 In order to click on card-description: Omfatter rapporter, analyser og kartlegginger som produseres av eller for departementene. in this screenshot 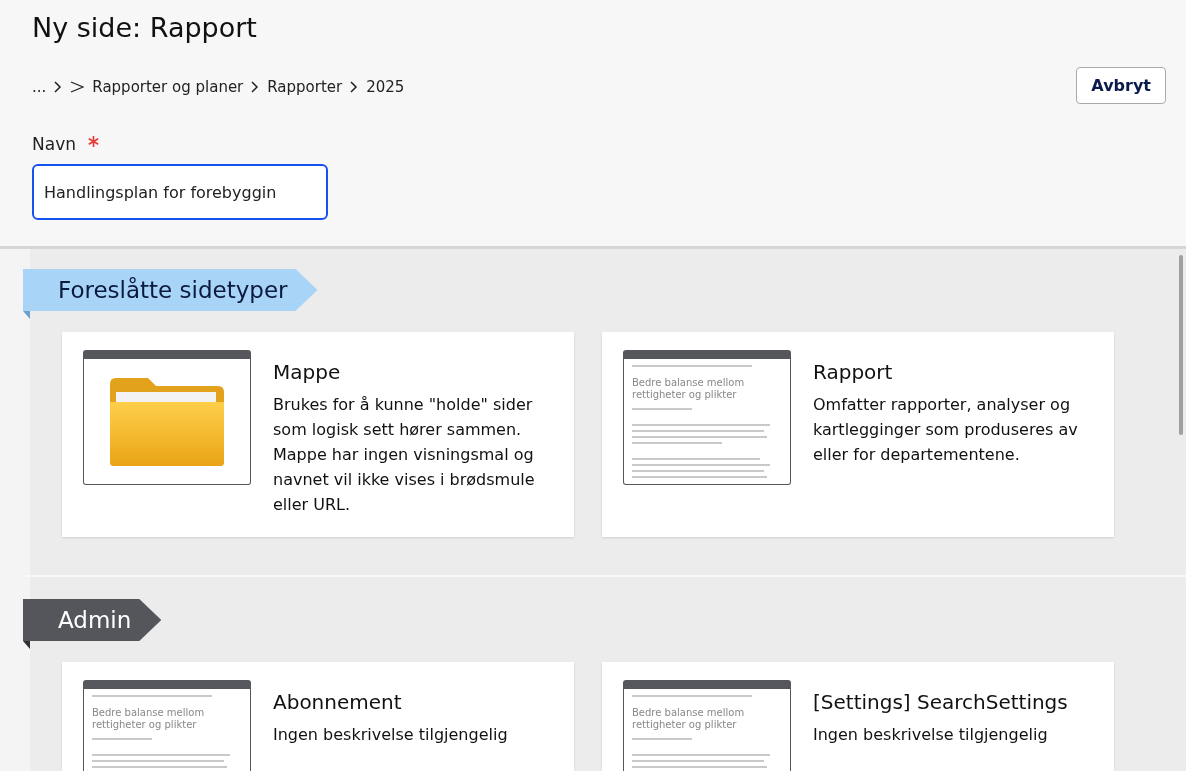, I will do `click(946, 430)`.